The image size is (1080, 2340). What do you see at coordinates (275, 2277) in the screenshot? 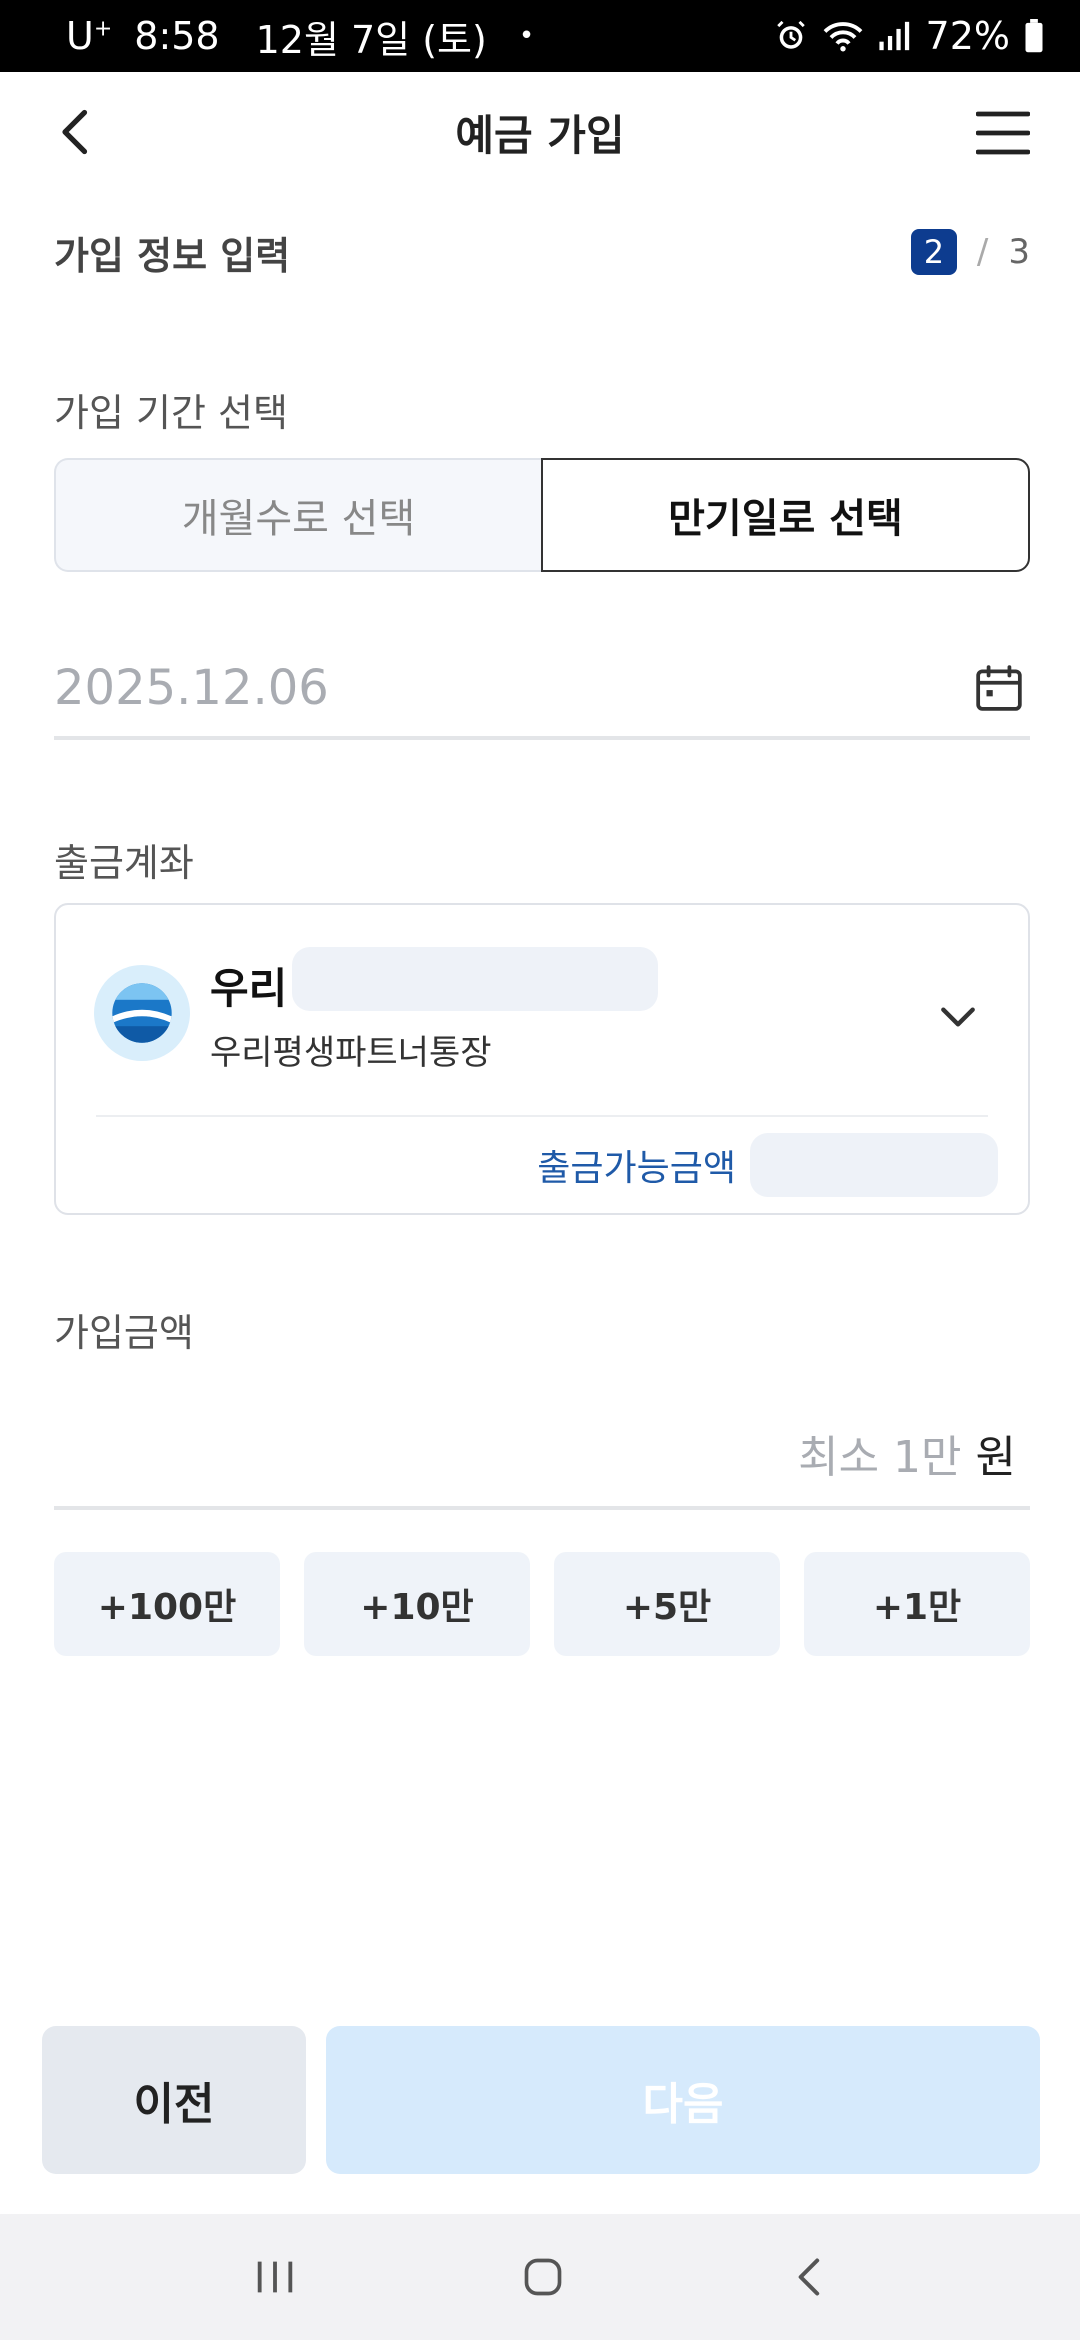
I see `recent-apps-icon` at bounding box center [275, 2277].